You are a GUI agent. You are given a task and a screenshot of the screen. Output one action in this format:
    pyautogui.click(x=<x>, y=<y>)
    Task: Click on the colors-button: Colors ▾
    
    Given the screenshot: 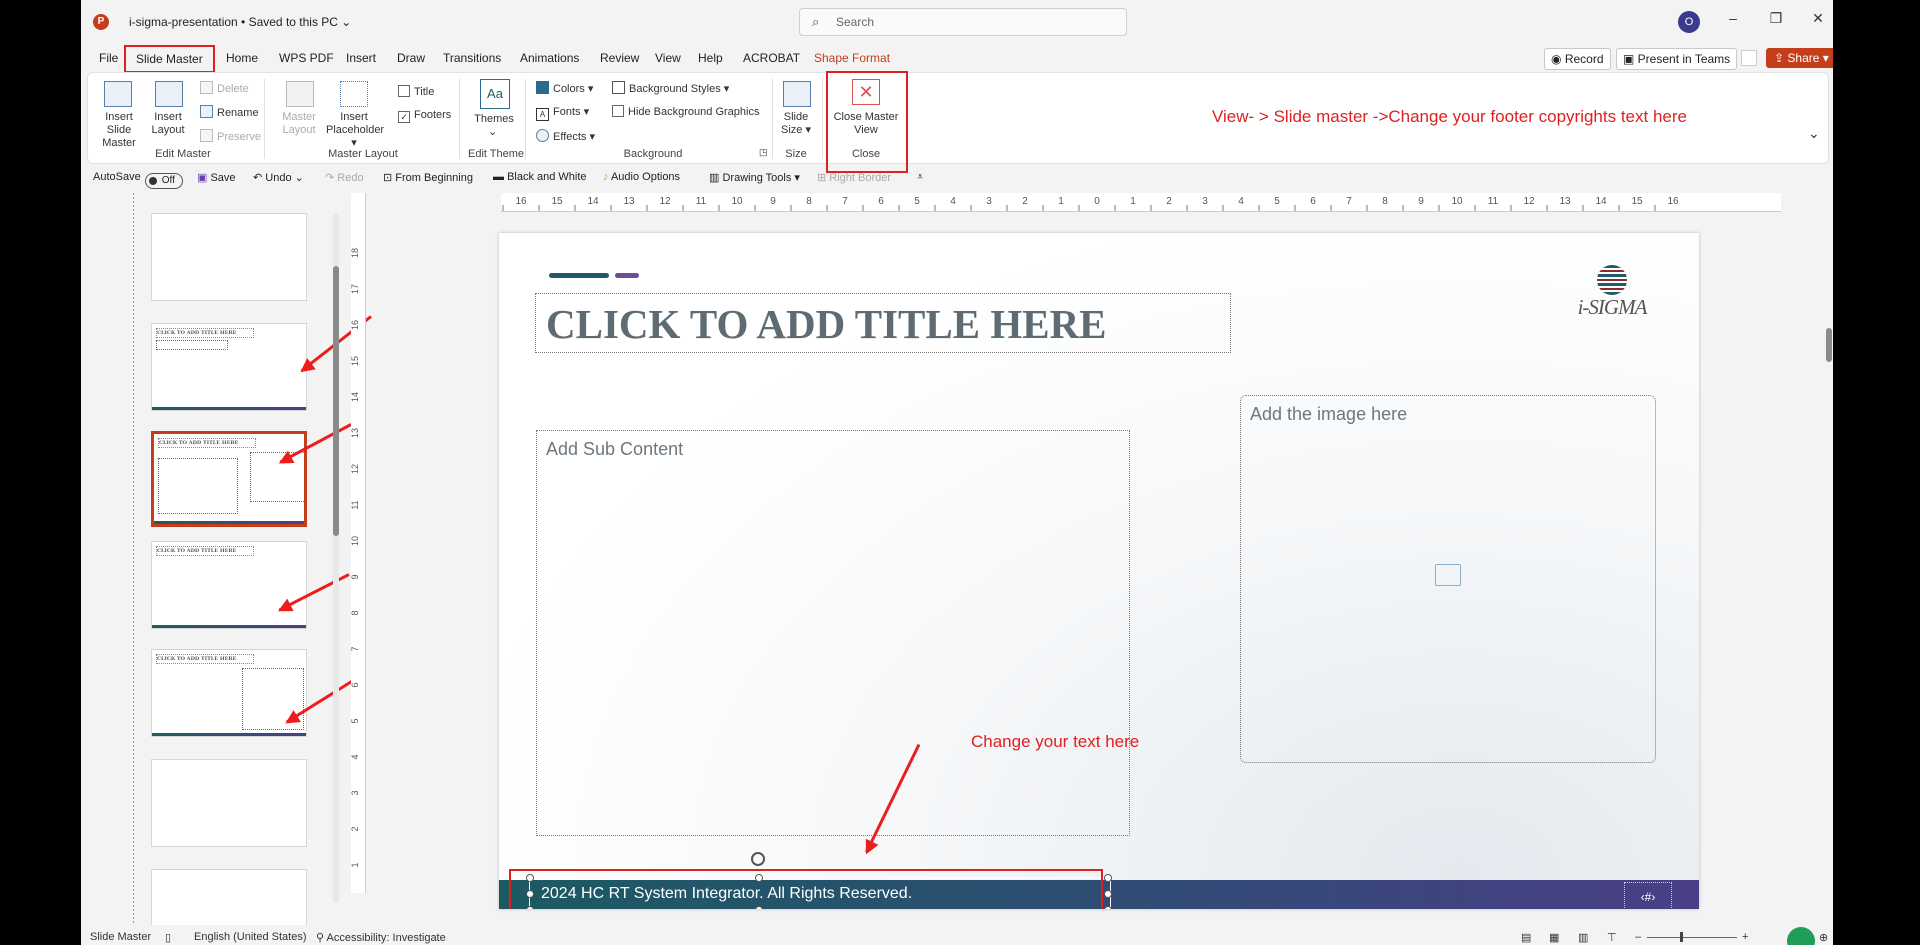 What is the action you would take?
    pyautogui.click(x=564, y=88)
    